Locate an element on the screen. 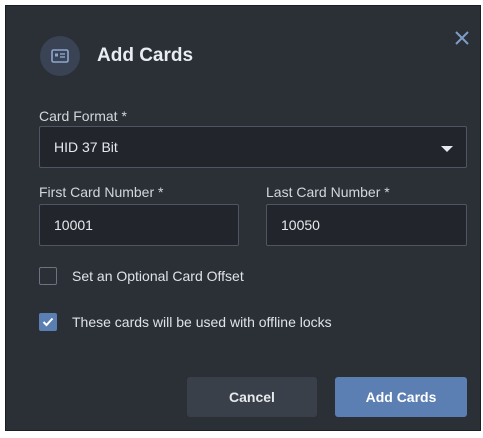  offline-locks-checkbox is located at coordinates (48, 322).